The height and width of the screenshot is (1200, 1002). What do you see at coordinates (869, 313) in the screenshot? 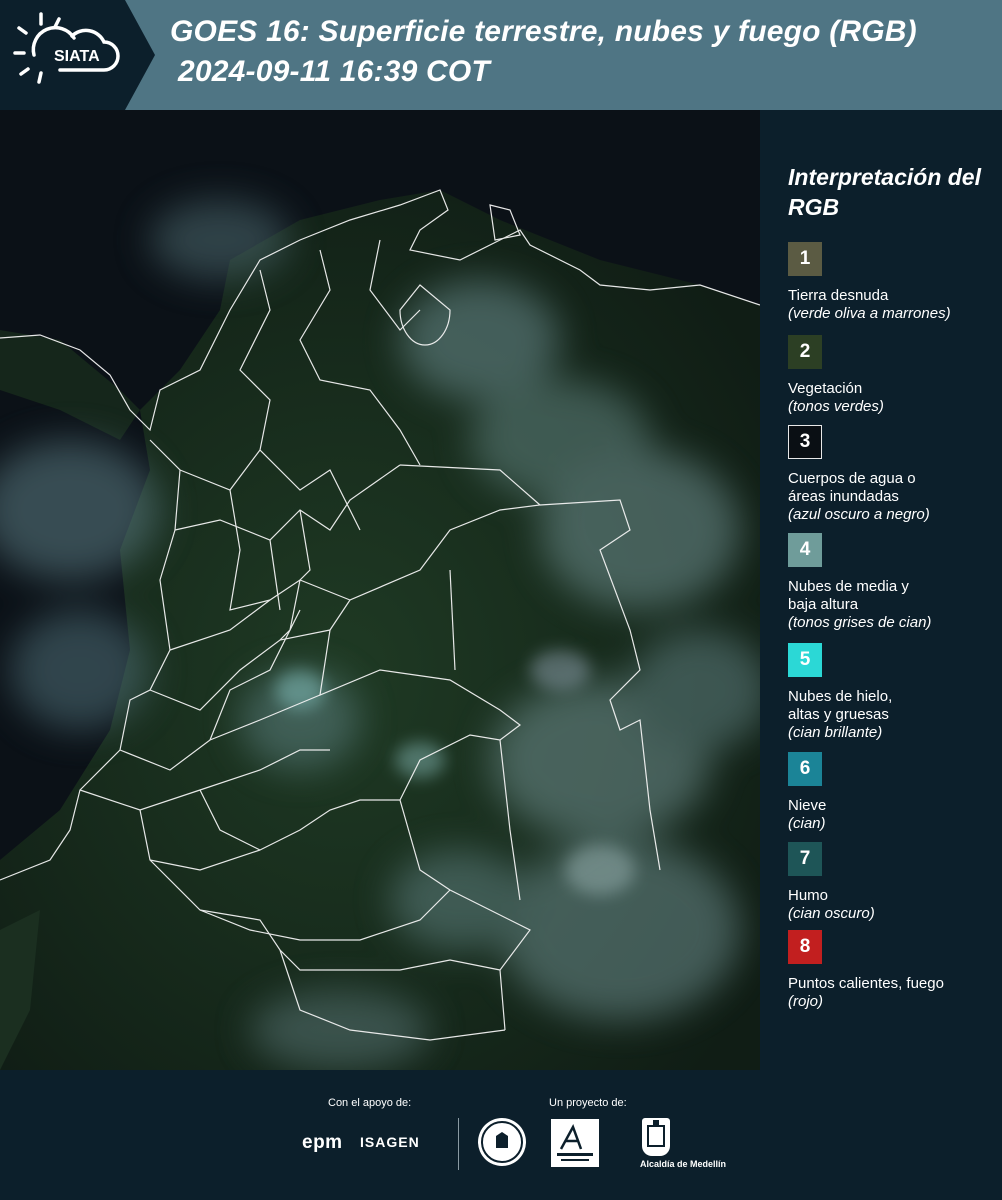
I see `legend-note: (verde oliva a marrones)` at bounding box center [869, 313].